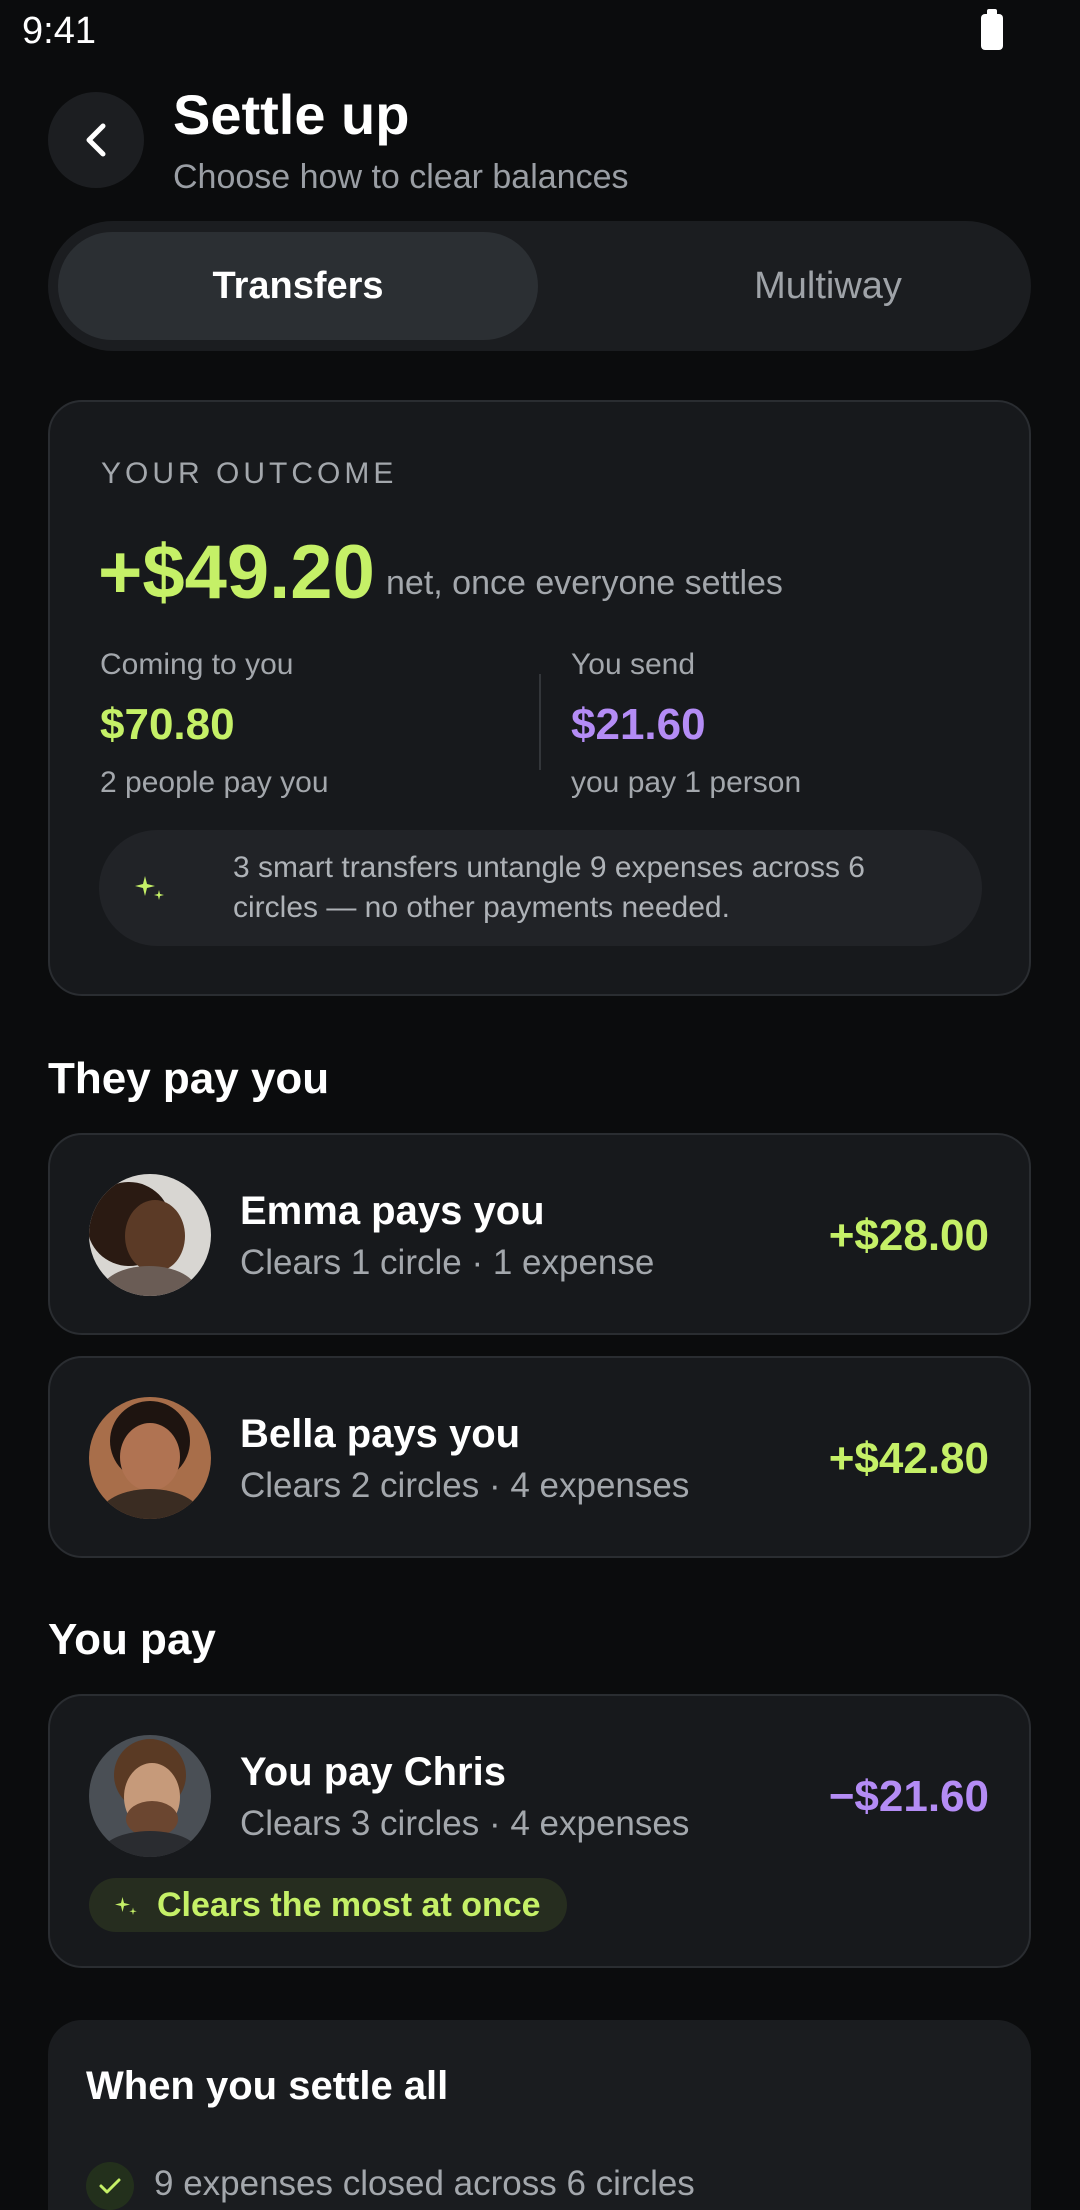 This screenshot has height=2210, width=1080. What do you see at coordinates (828, 286) in the screenshot?
I see `tab-multiway: Multiway` at bounding box center [828, 286].